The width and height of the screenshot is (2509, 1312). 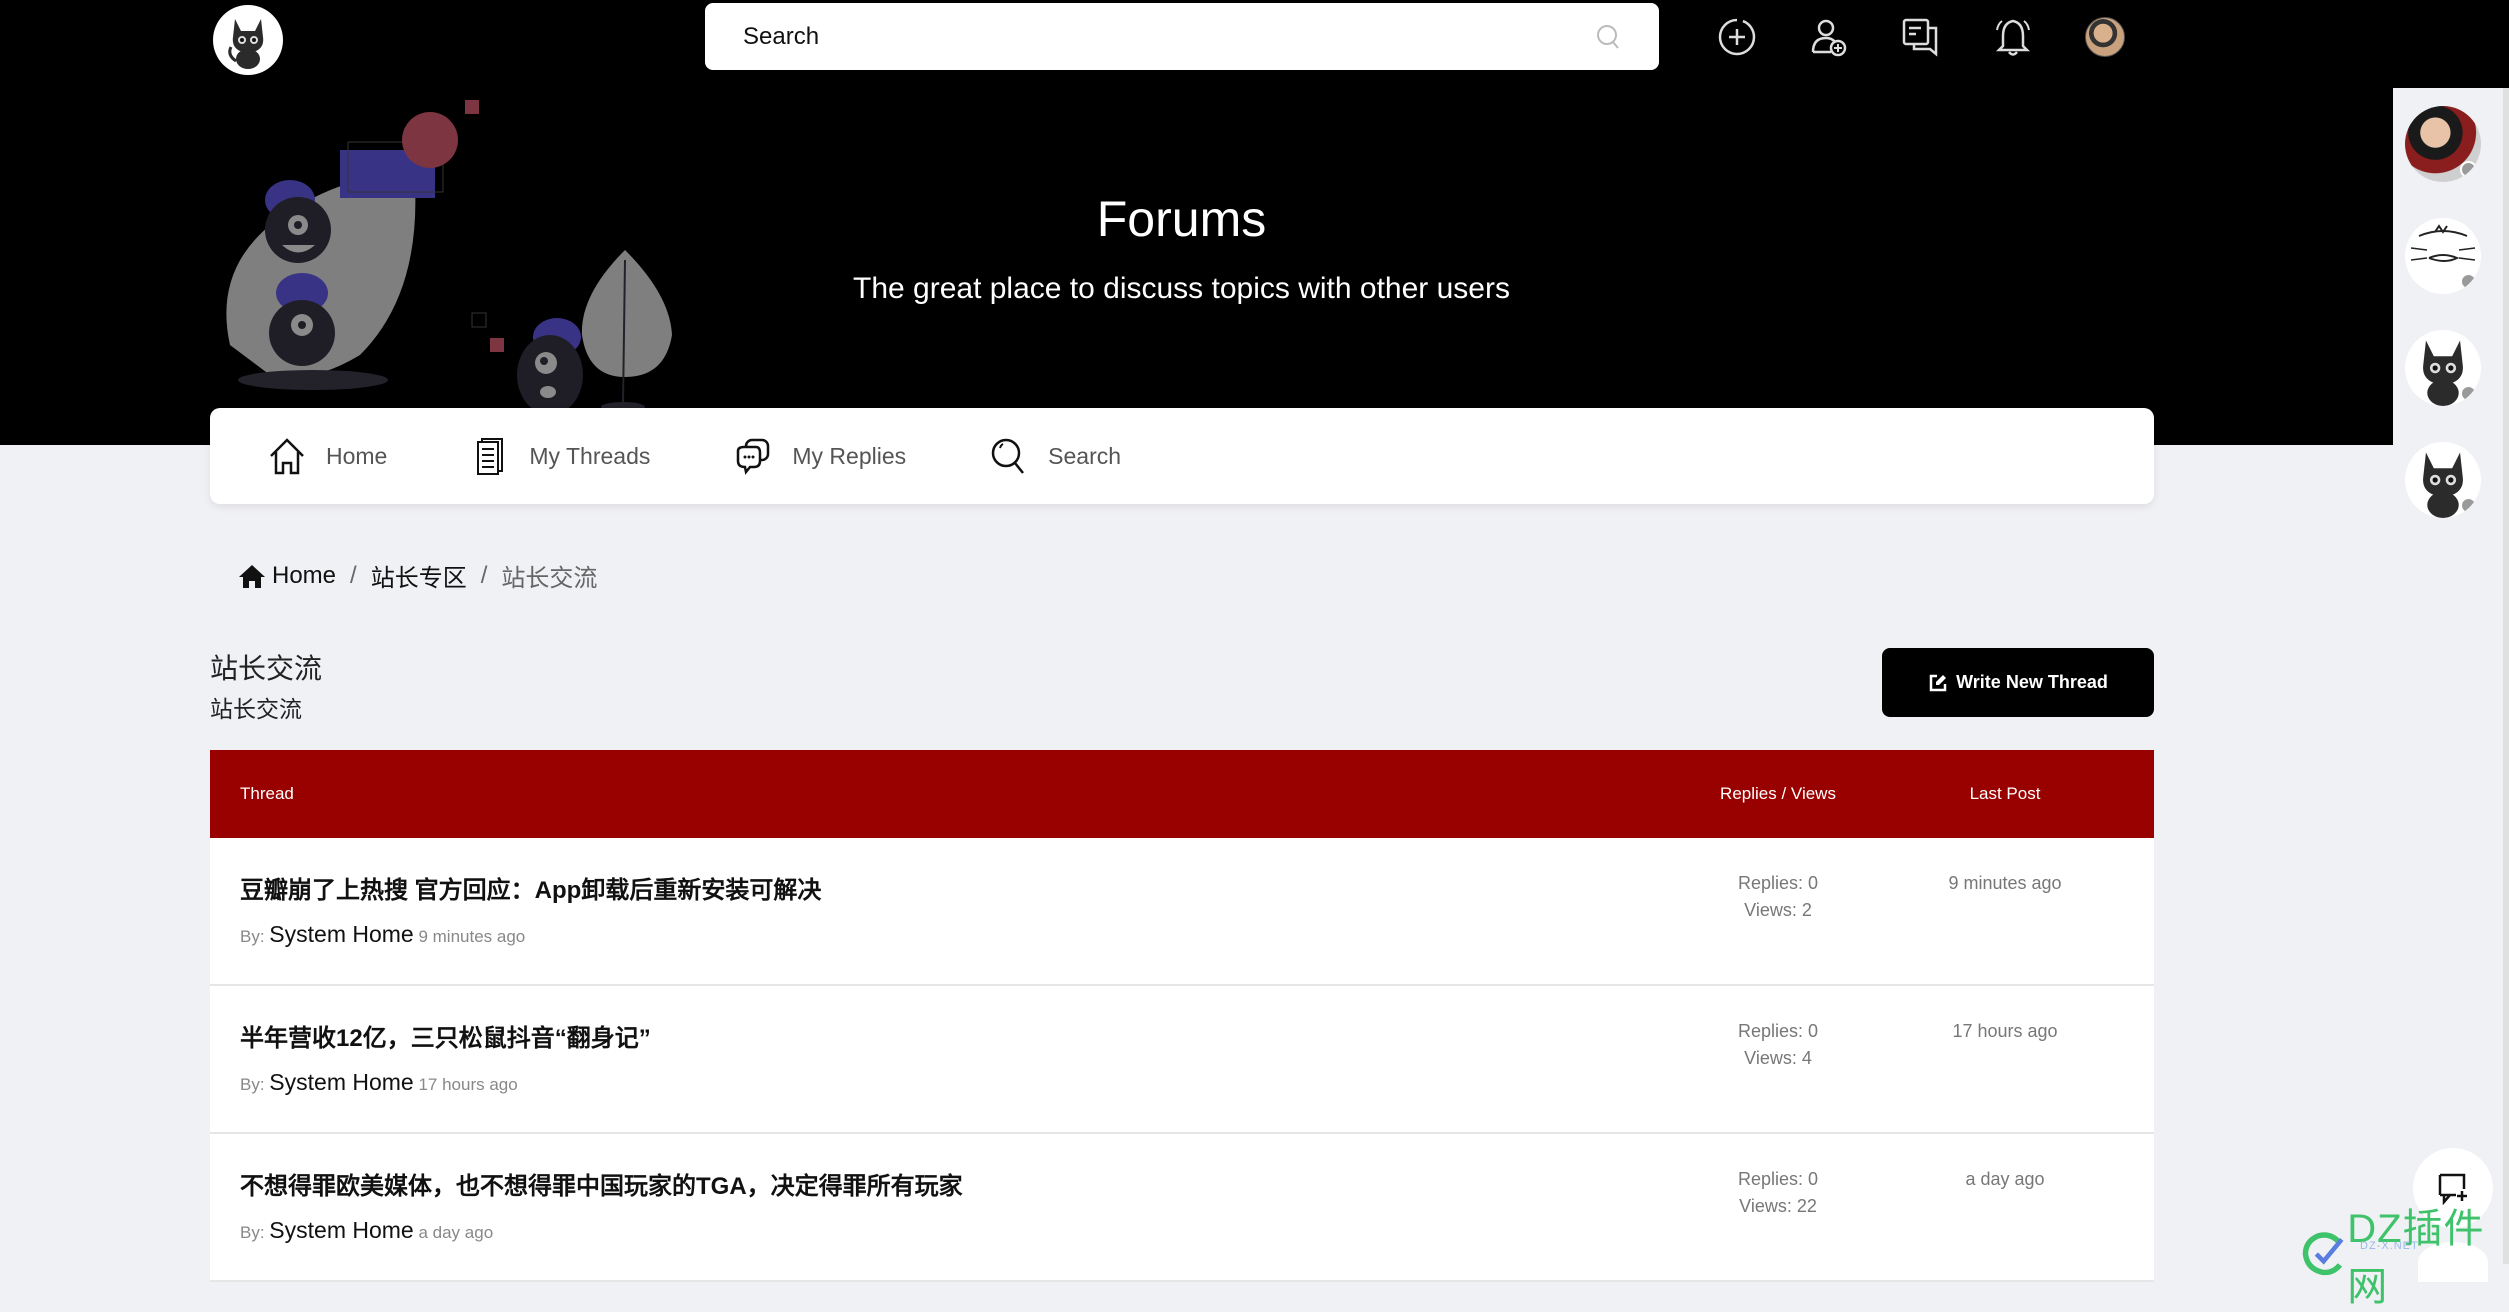 I want to click on watermark-text: DZ插件网, so click(x=2416, y=1258).